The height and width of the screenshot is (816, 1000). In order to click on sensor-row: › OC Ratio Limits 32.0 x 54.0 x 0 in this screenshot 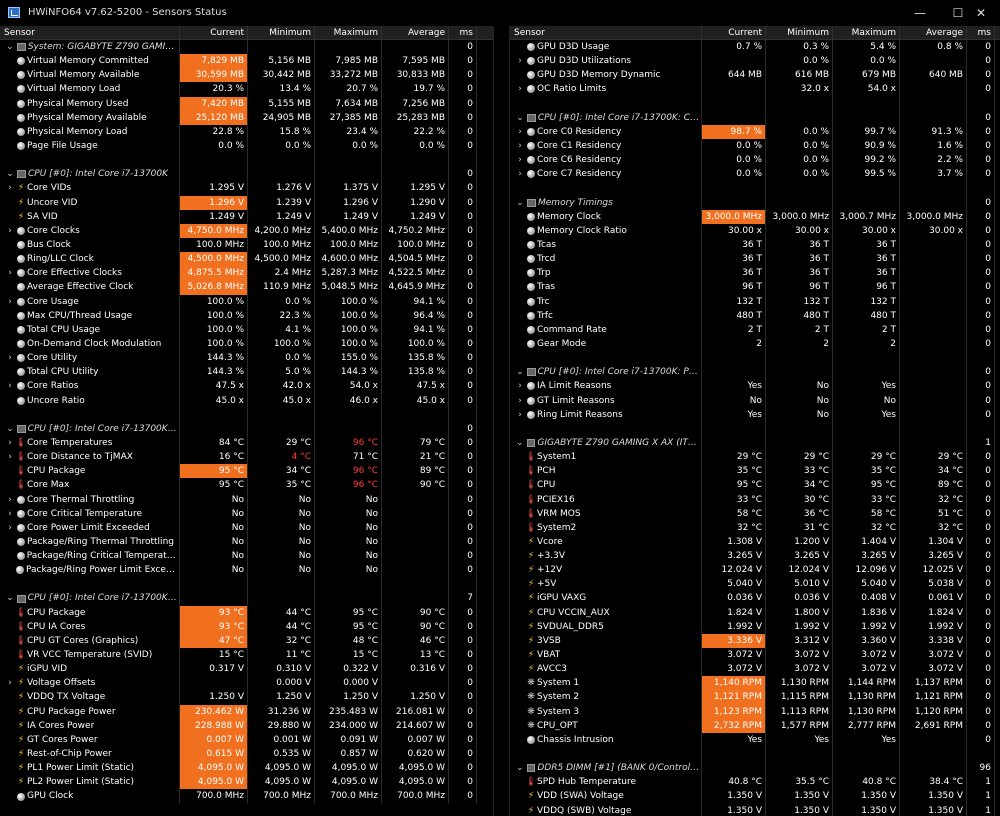, I will do `click(755, 89)`.